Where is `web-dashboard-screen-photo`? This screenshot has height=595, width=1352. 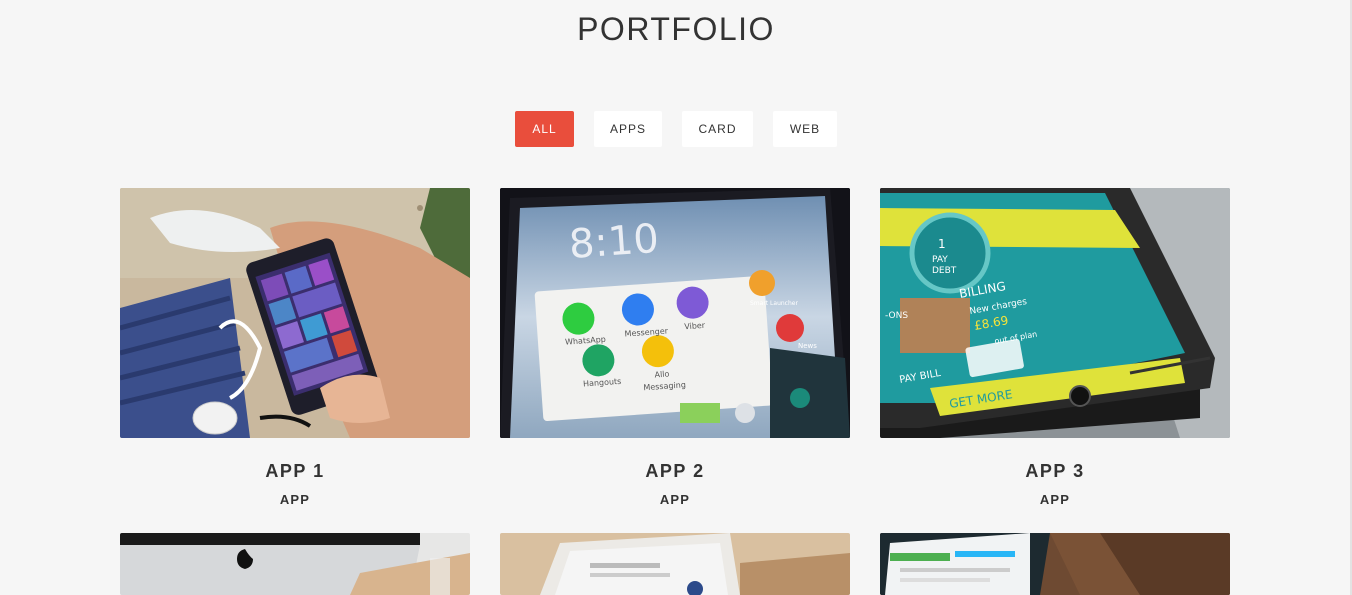
web-dashboard-screen-photo is located at coordinates (1055, 564).